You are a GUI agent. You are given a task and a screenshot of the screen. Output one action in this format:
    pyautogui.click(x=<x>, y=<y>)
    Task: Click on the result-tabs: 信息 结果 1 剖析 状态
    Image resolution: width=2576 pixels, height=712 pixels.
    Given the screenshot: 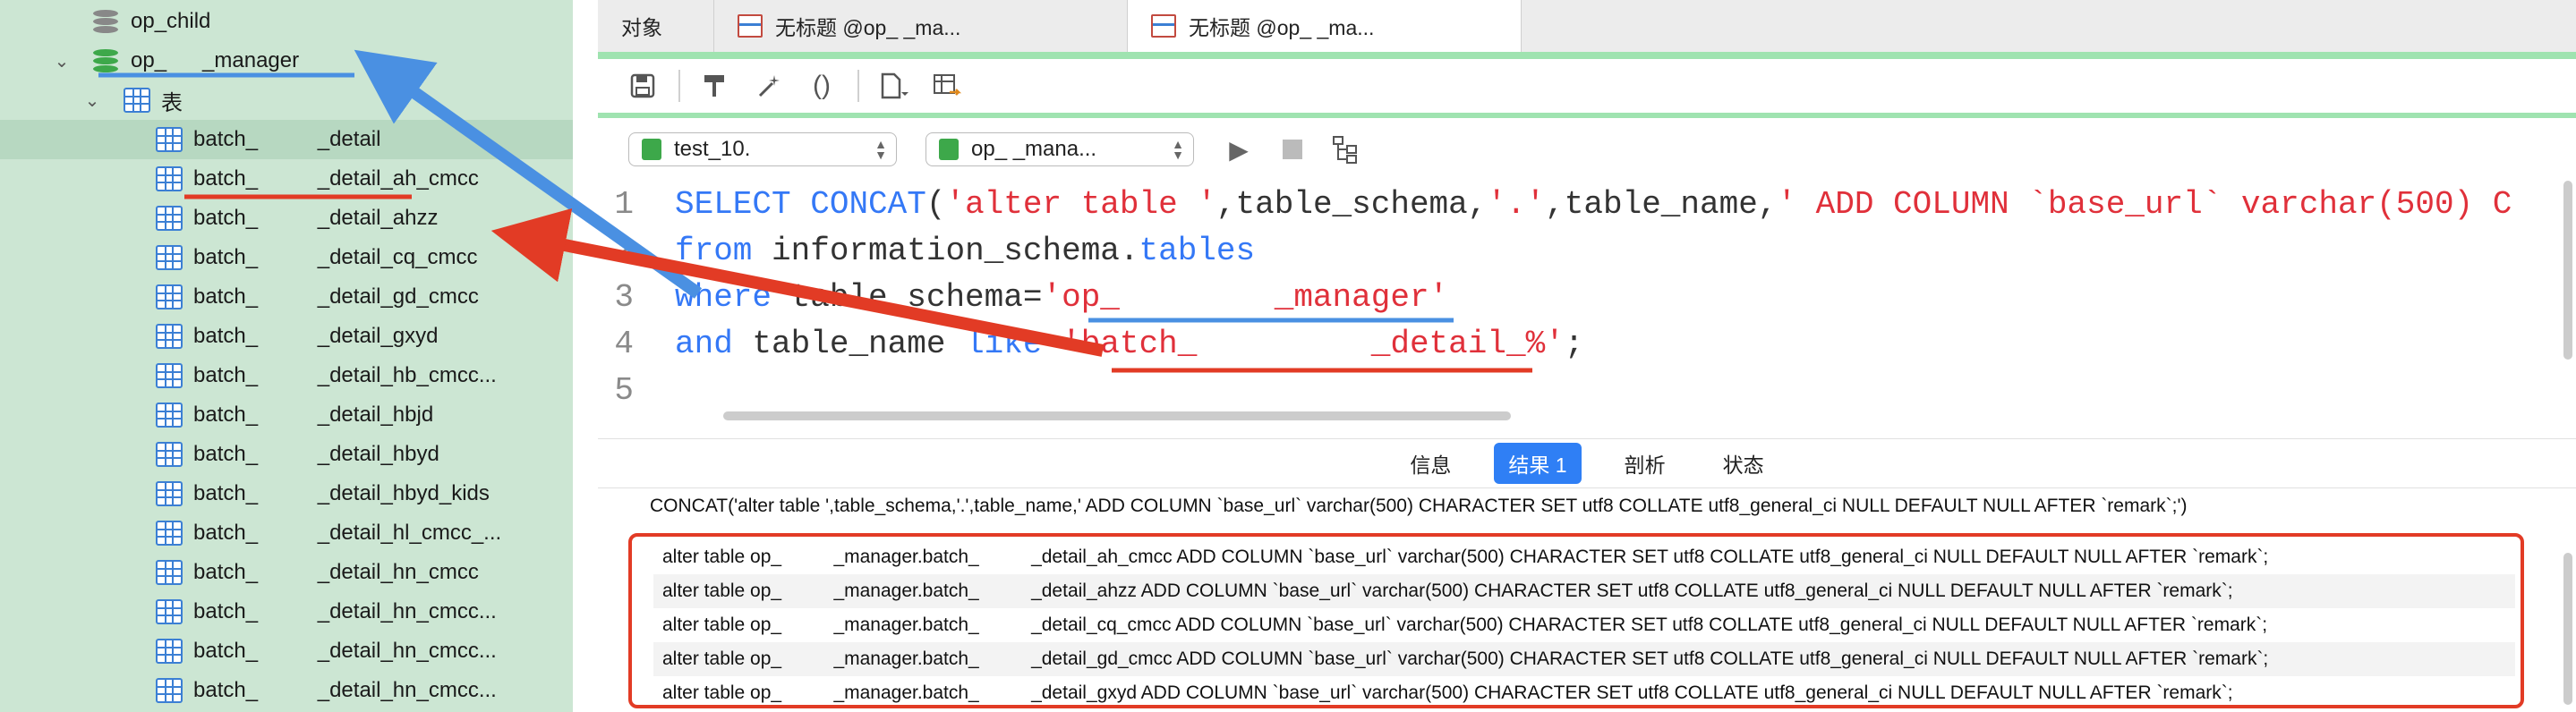 What is the action you would take?
    pyautogui.click(x=1587, y=463)
    